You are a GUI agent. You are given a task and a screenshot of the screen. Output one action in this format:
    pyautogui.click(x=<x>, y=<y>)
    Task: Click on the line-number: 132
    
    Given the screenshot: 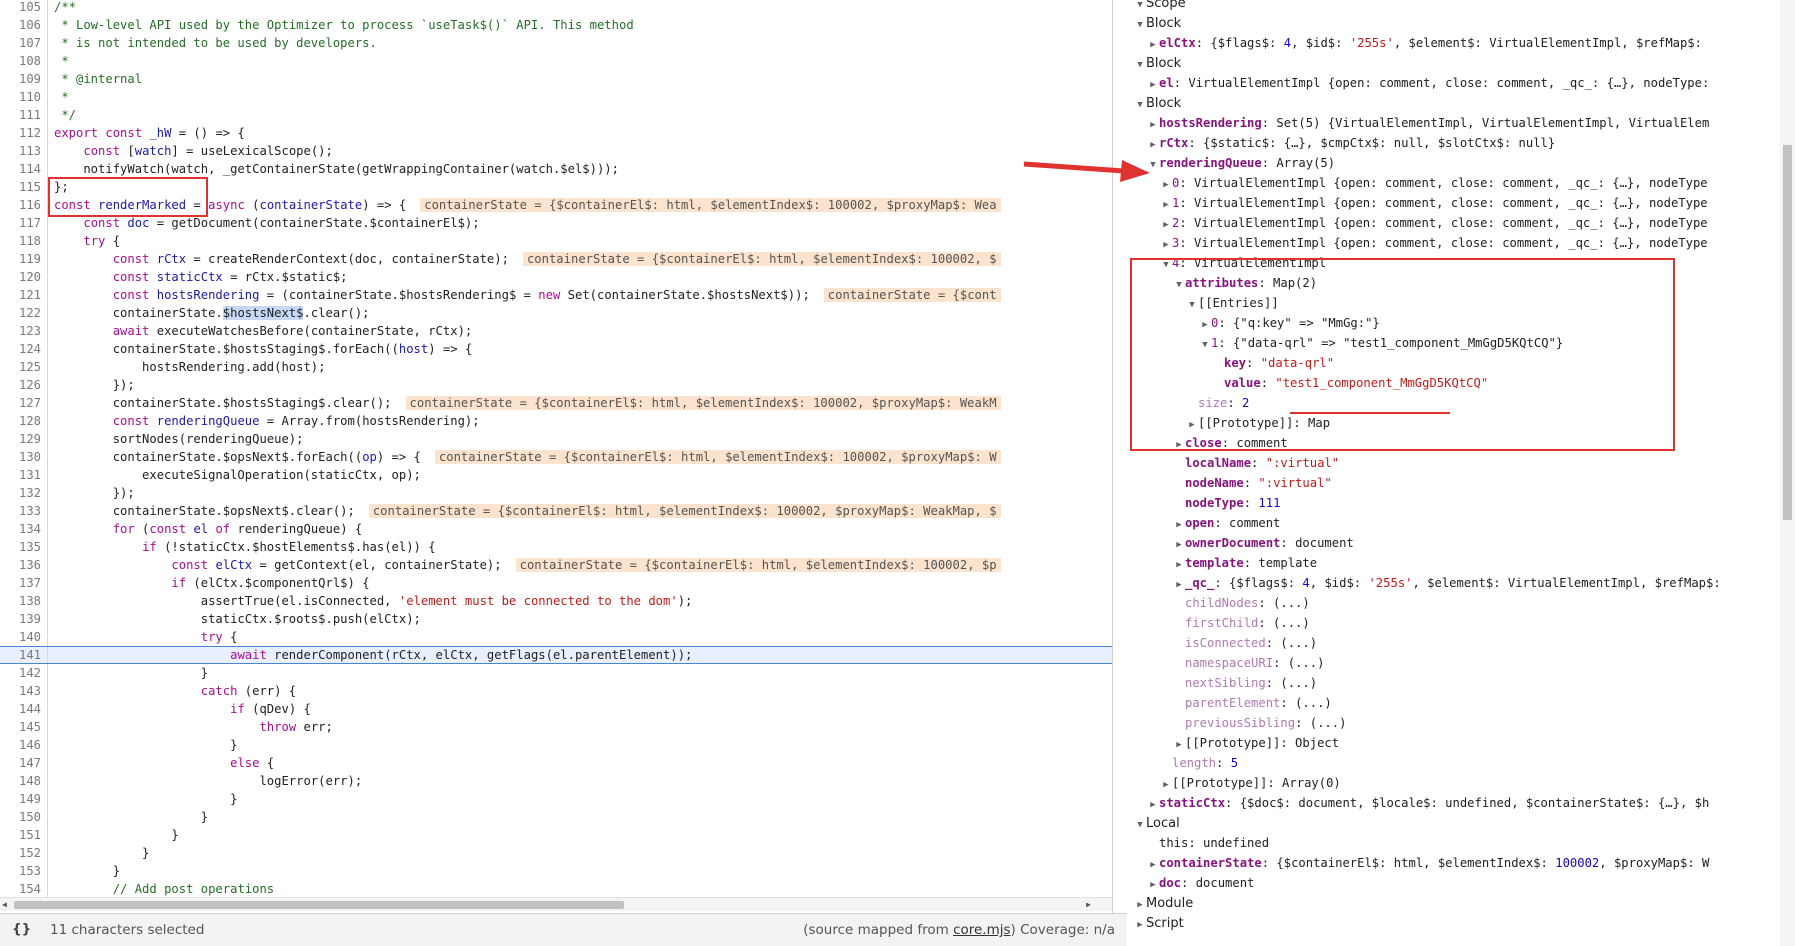 What is the action you would take?
    pyautogui.click(x=24, y=493)
    